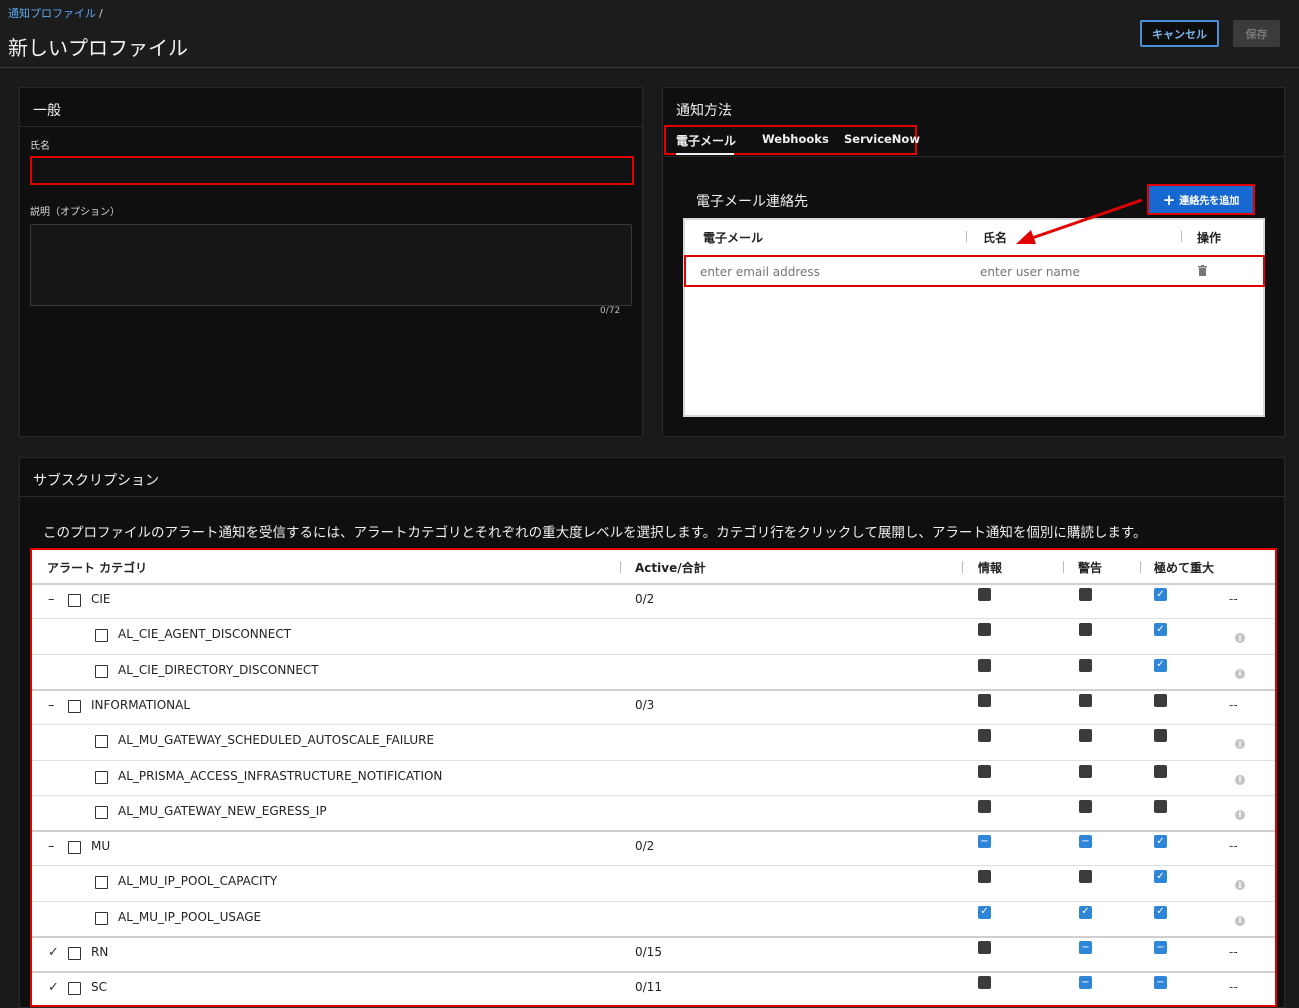 The image size is (1299, 1008). I want to click on name-field, so click(332, 170).